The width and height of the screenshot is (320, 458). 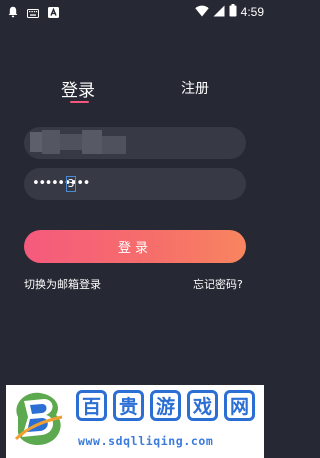 What do you see at coordinates (201, 11) in the screenshot?
I see `wifi-icon` at bounding box center [201, 11].